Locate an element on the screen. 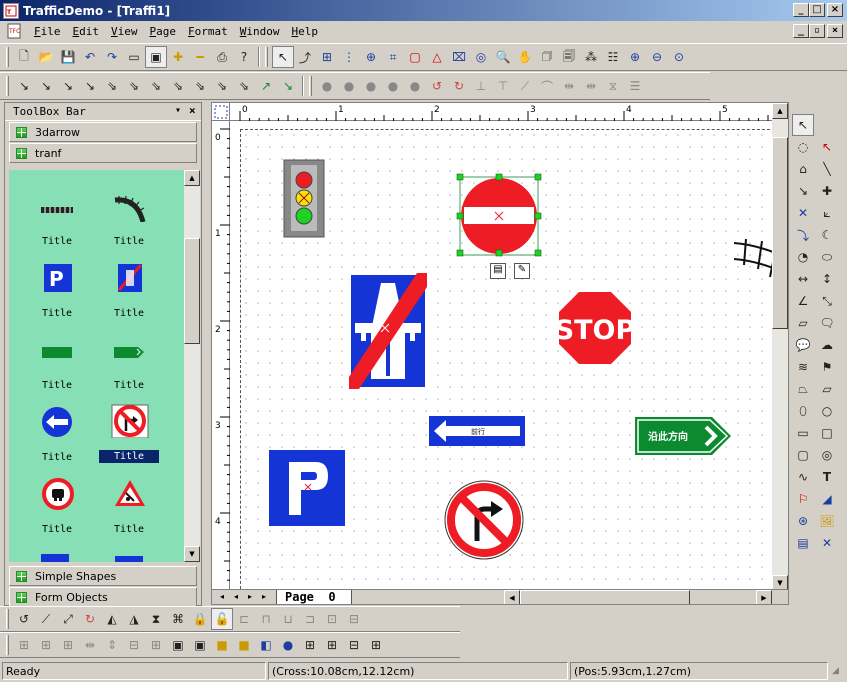 The height and width of the screenshot is (682, 847). print-icon: ⎙ is located at coordinates (222, 57).